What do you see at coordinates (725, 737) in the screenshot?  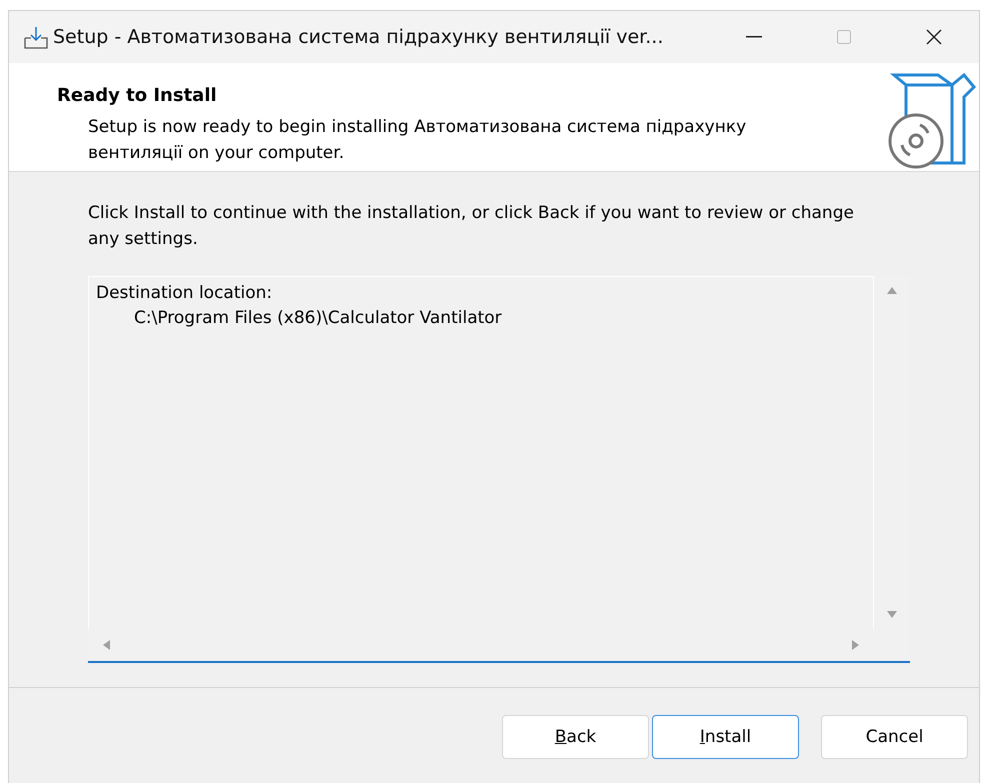 I see `dialog-button: Install` at bounding box center [725, 737].